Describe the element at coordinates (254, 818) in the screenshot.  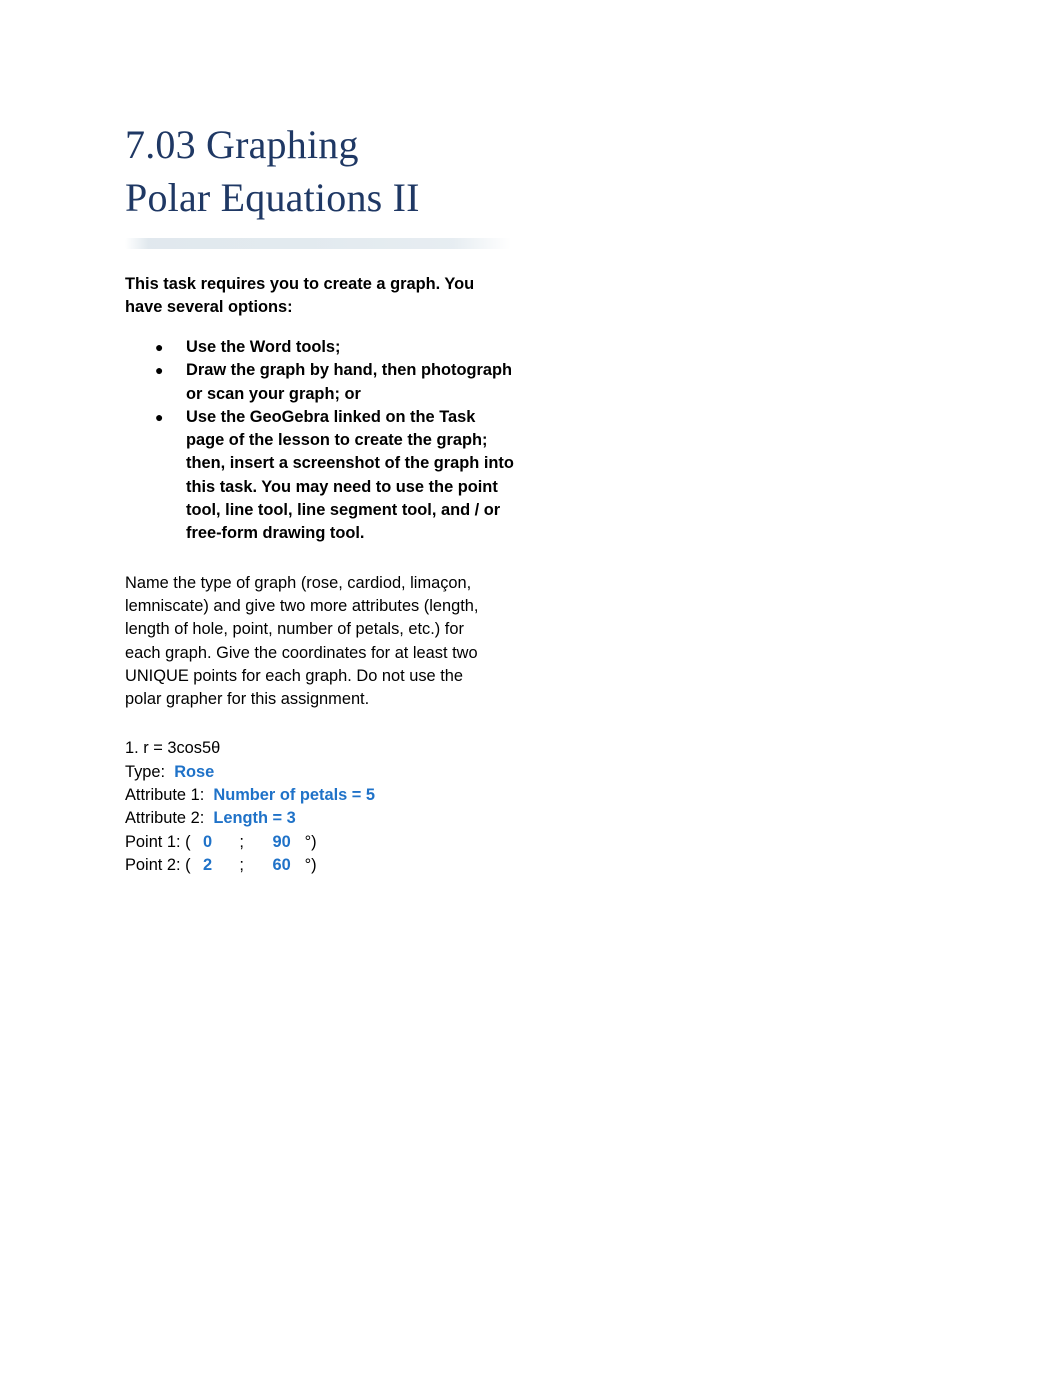
I see `attribute-2-value: Length = 3` at that location.